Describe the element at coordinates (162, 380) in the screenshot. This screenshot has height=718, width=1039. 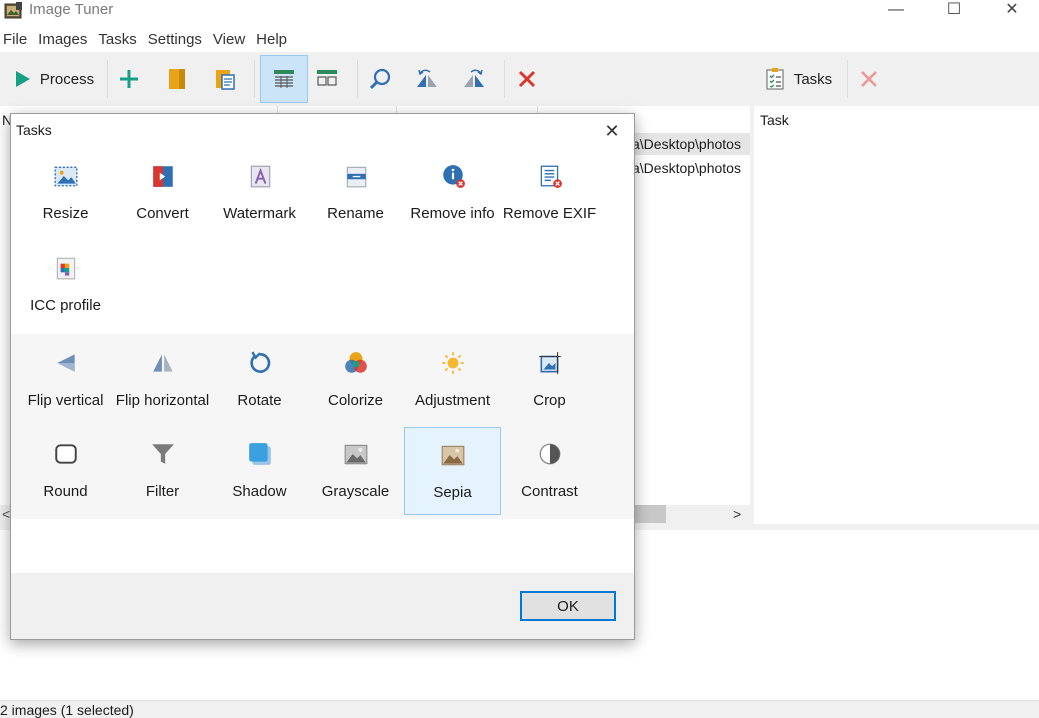
I see `task-tile-flip-horizontal: Flip horizontal` at that location.